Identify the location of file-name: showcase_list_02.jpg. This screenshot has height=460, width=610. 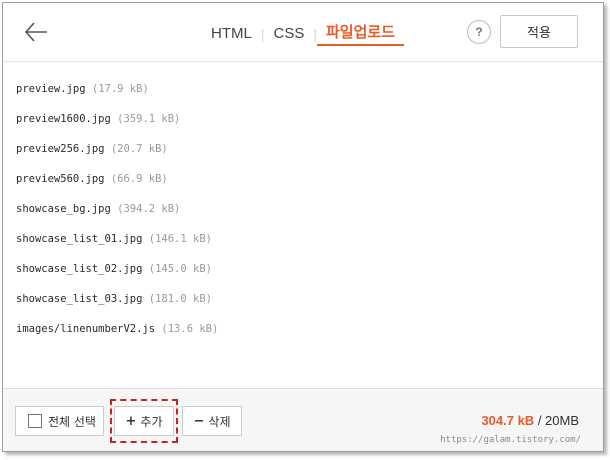
(79, 269).